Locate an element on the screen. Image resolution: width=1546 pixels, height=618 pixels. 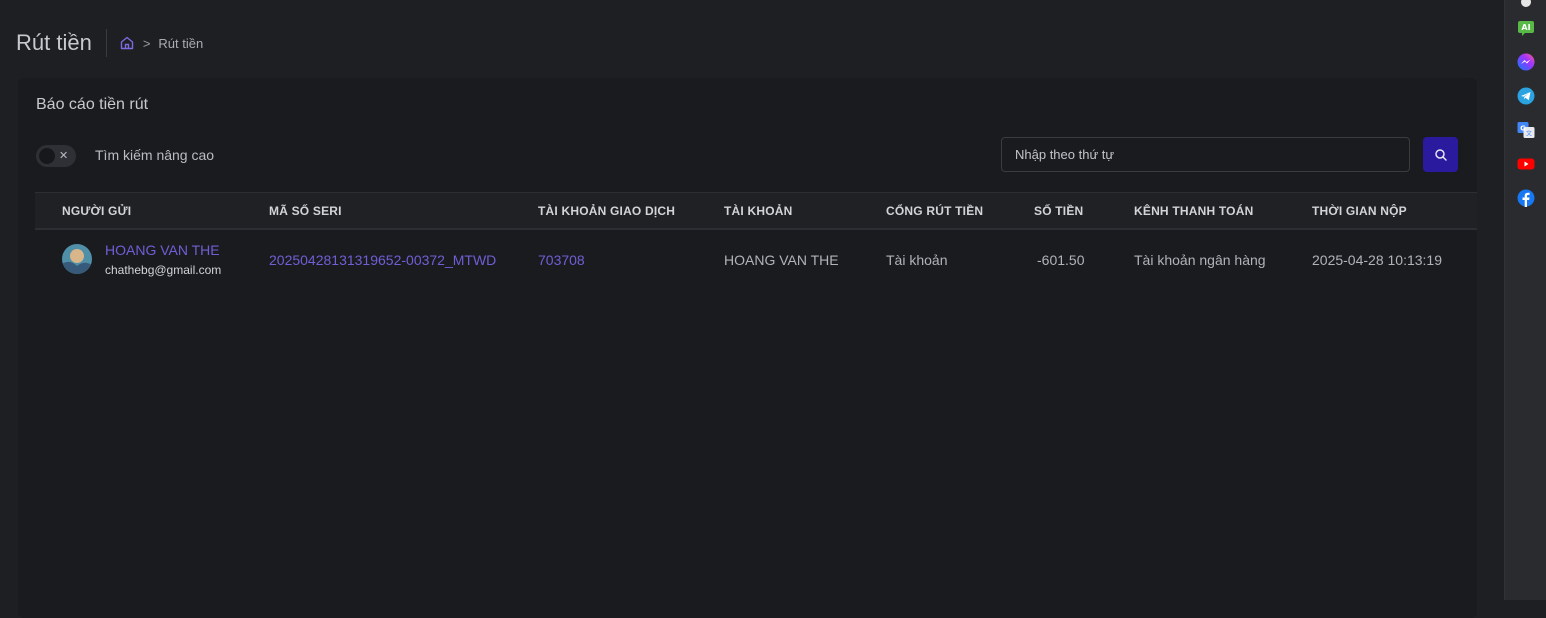
search-button is located at coordinates (1440, 154).